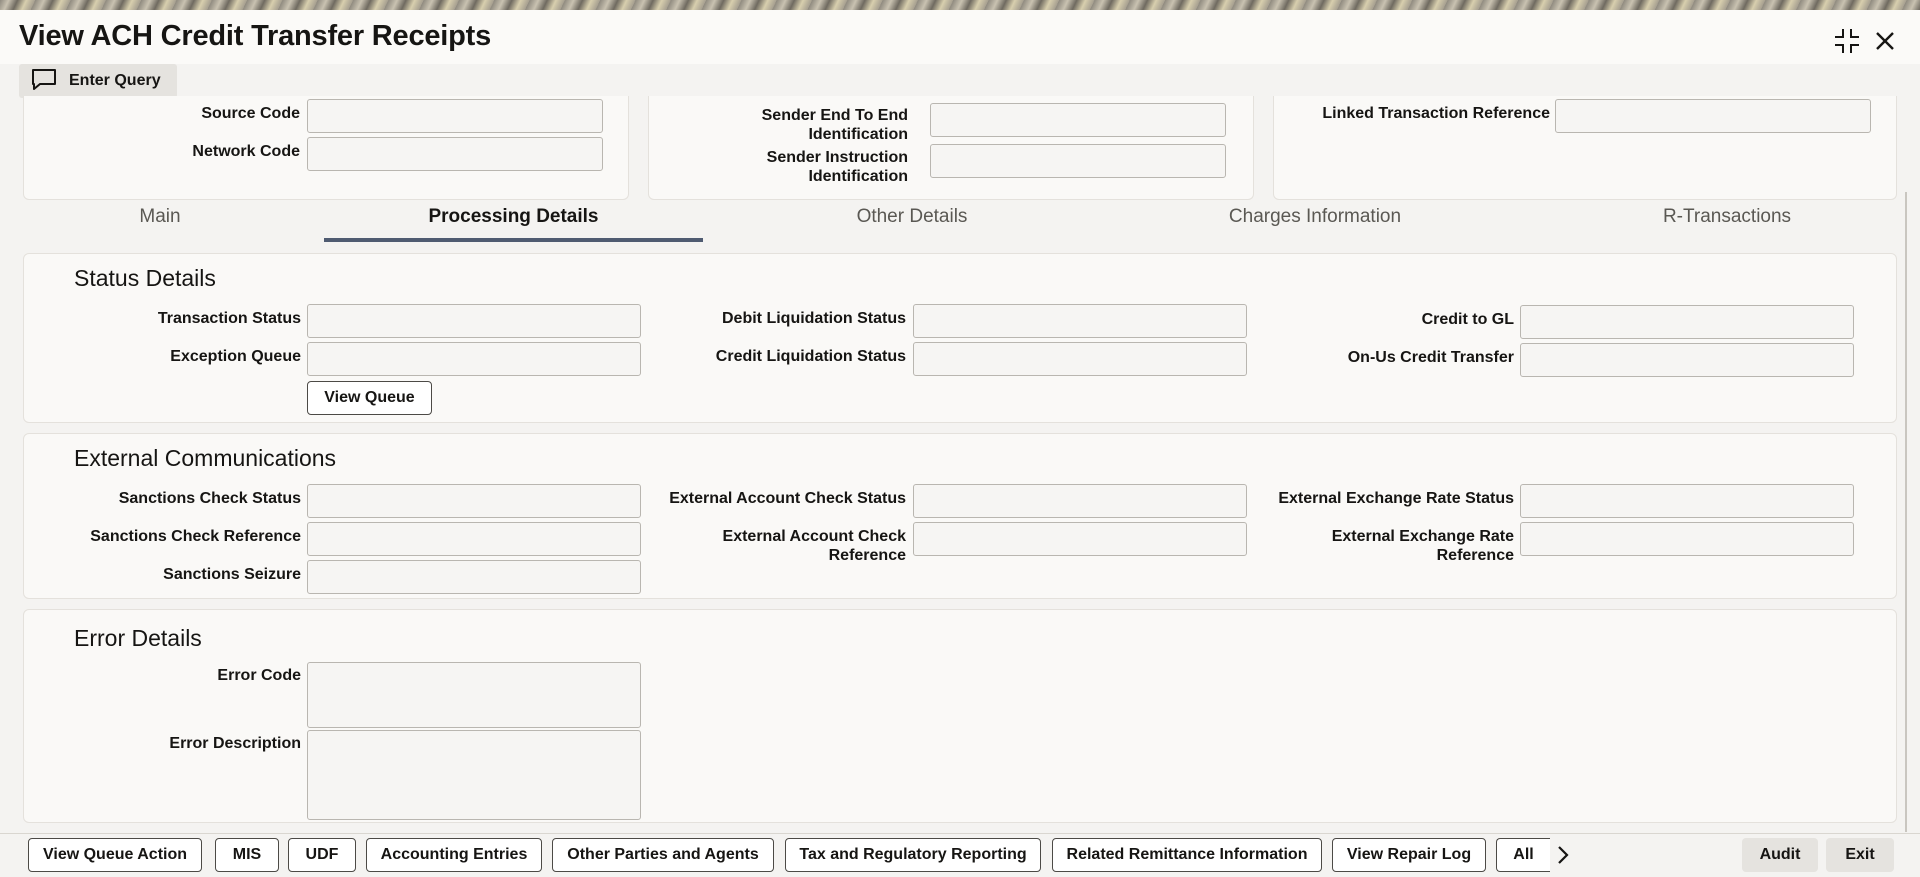  Describe the element at coordinates (1467, 319) in the screenshot. I see `credit-to-gl-label: Credit to GL` at that location.